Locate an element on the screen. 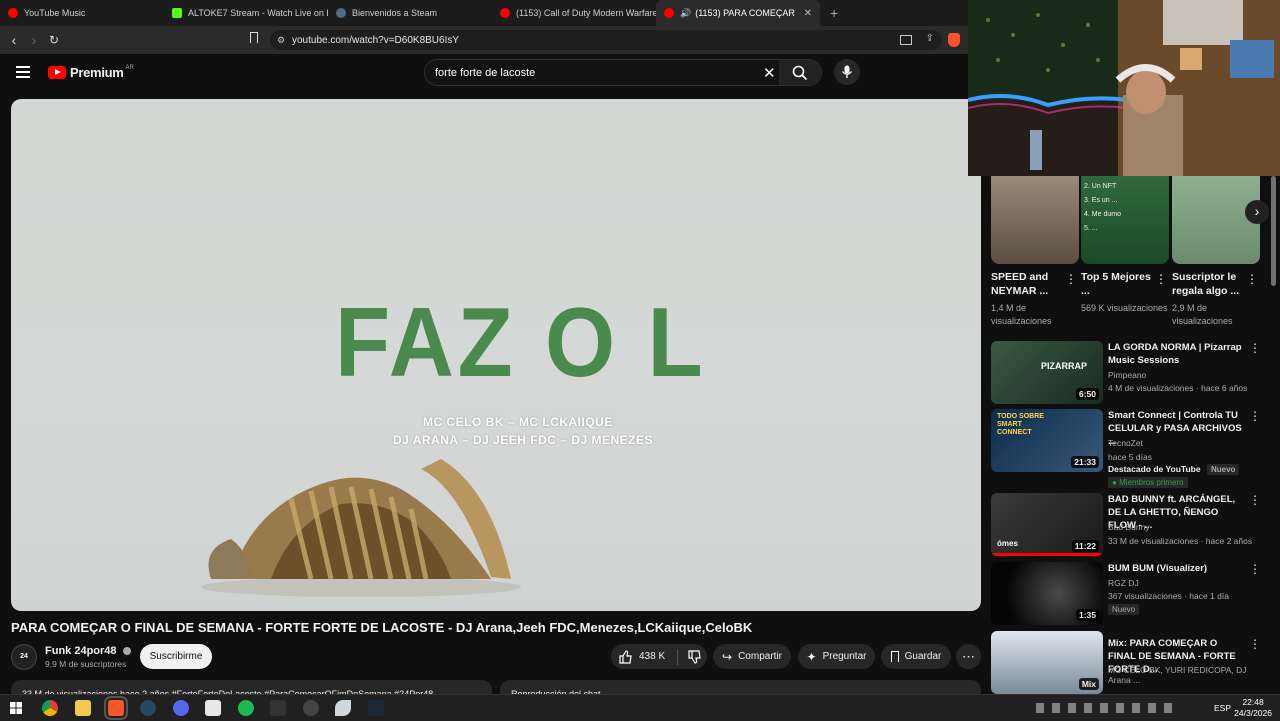 Image resolution: width=1280 pixels, height=721 pixels. system-tray-icons is located at coordinates (1106, 708).